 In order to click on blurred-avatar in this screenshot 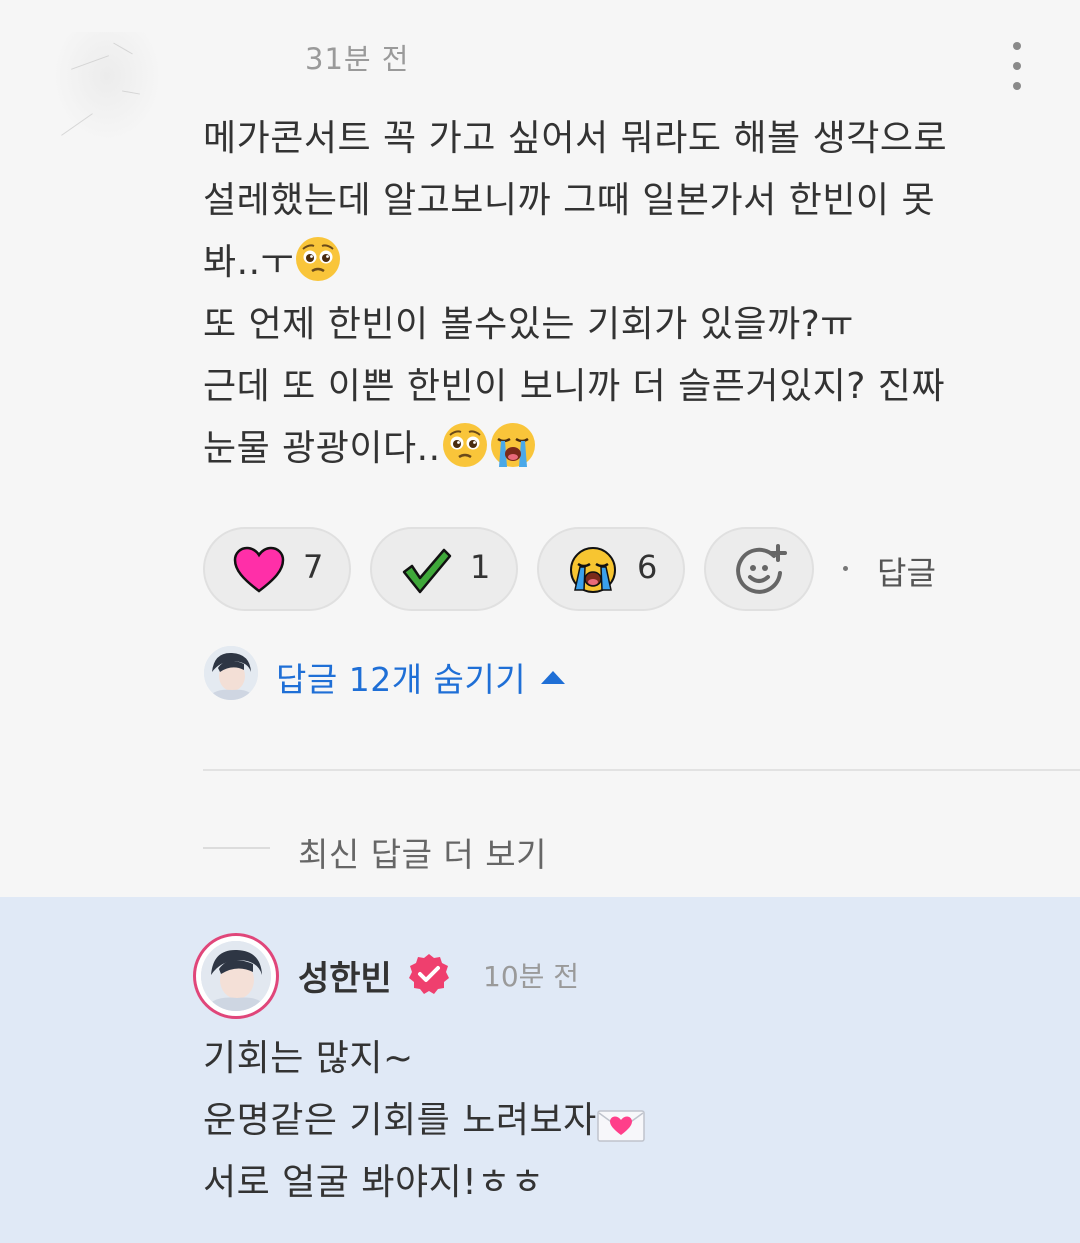, I will do `click(107, 87)`.